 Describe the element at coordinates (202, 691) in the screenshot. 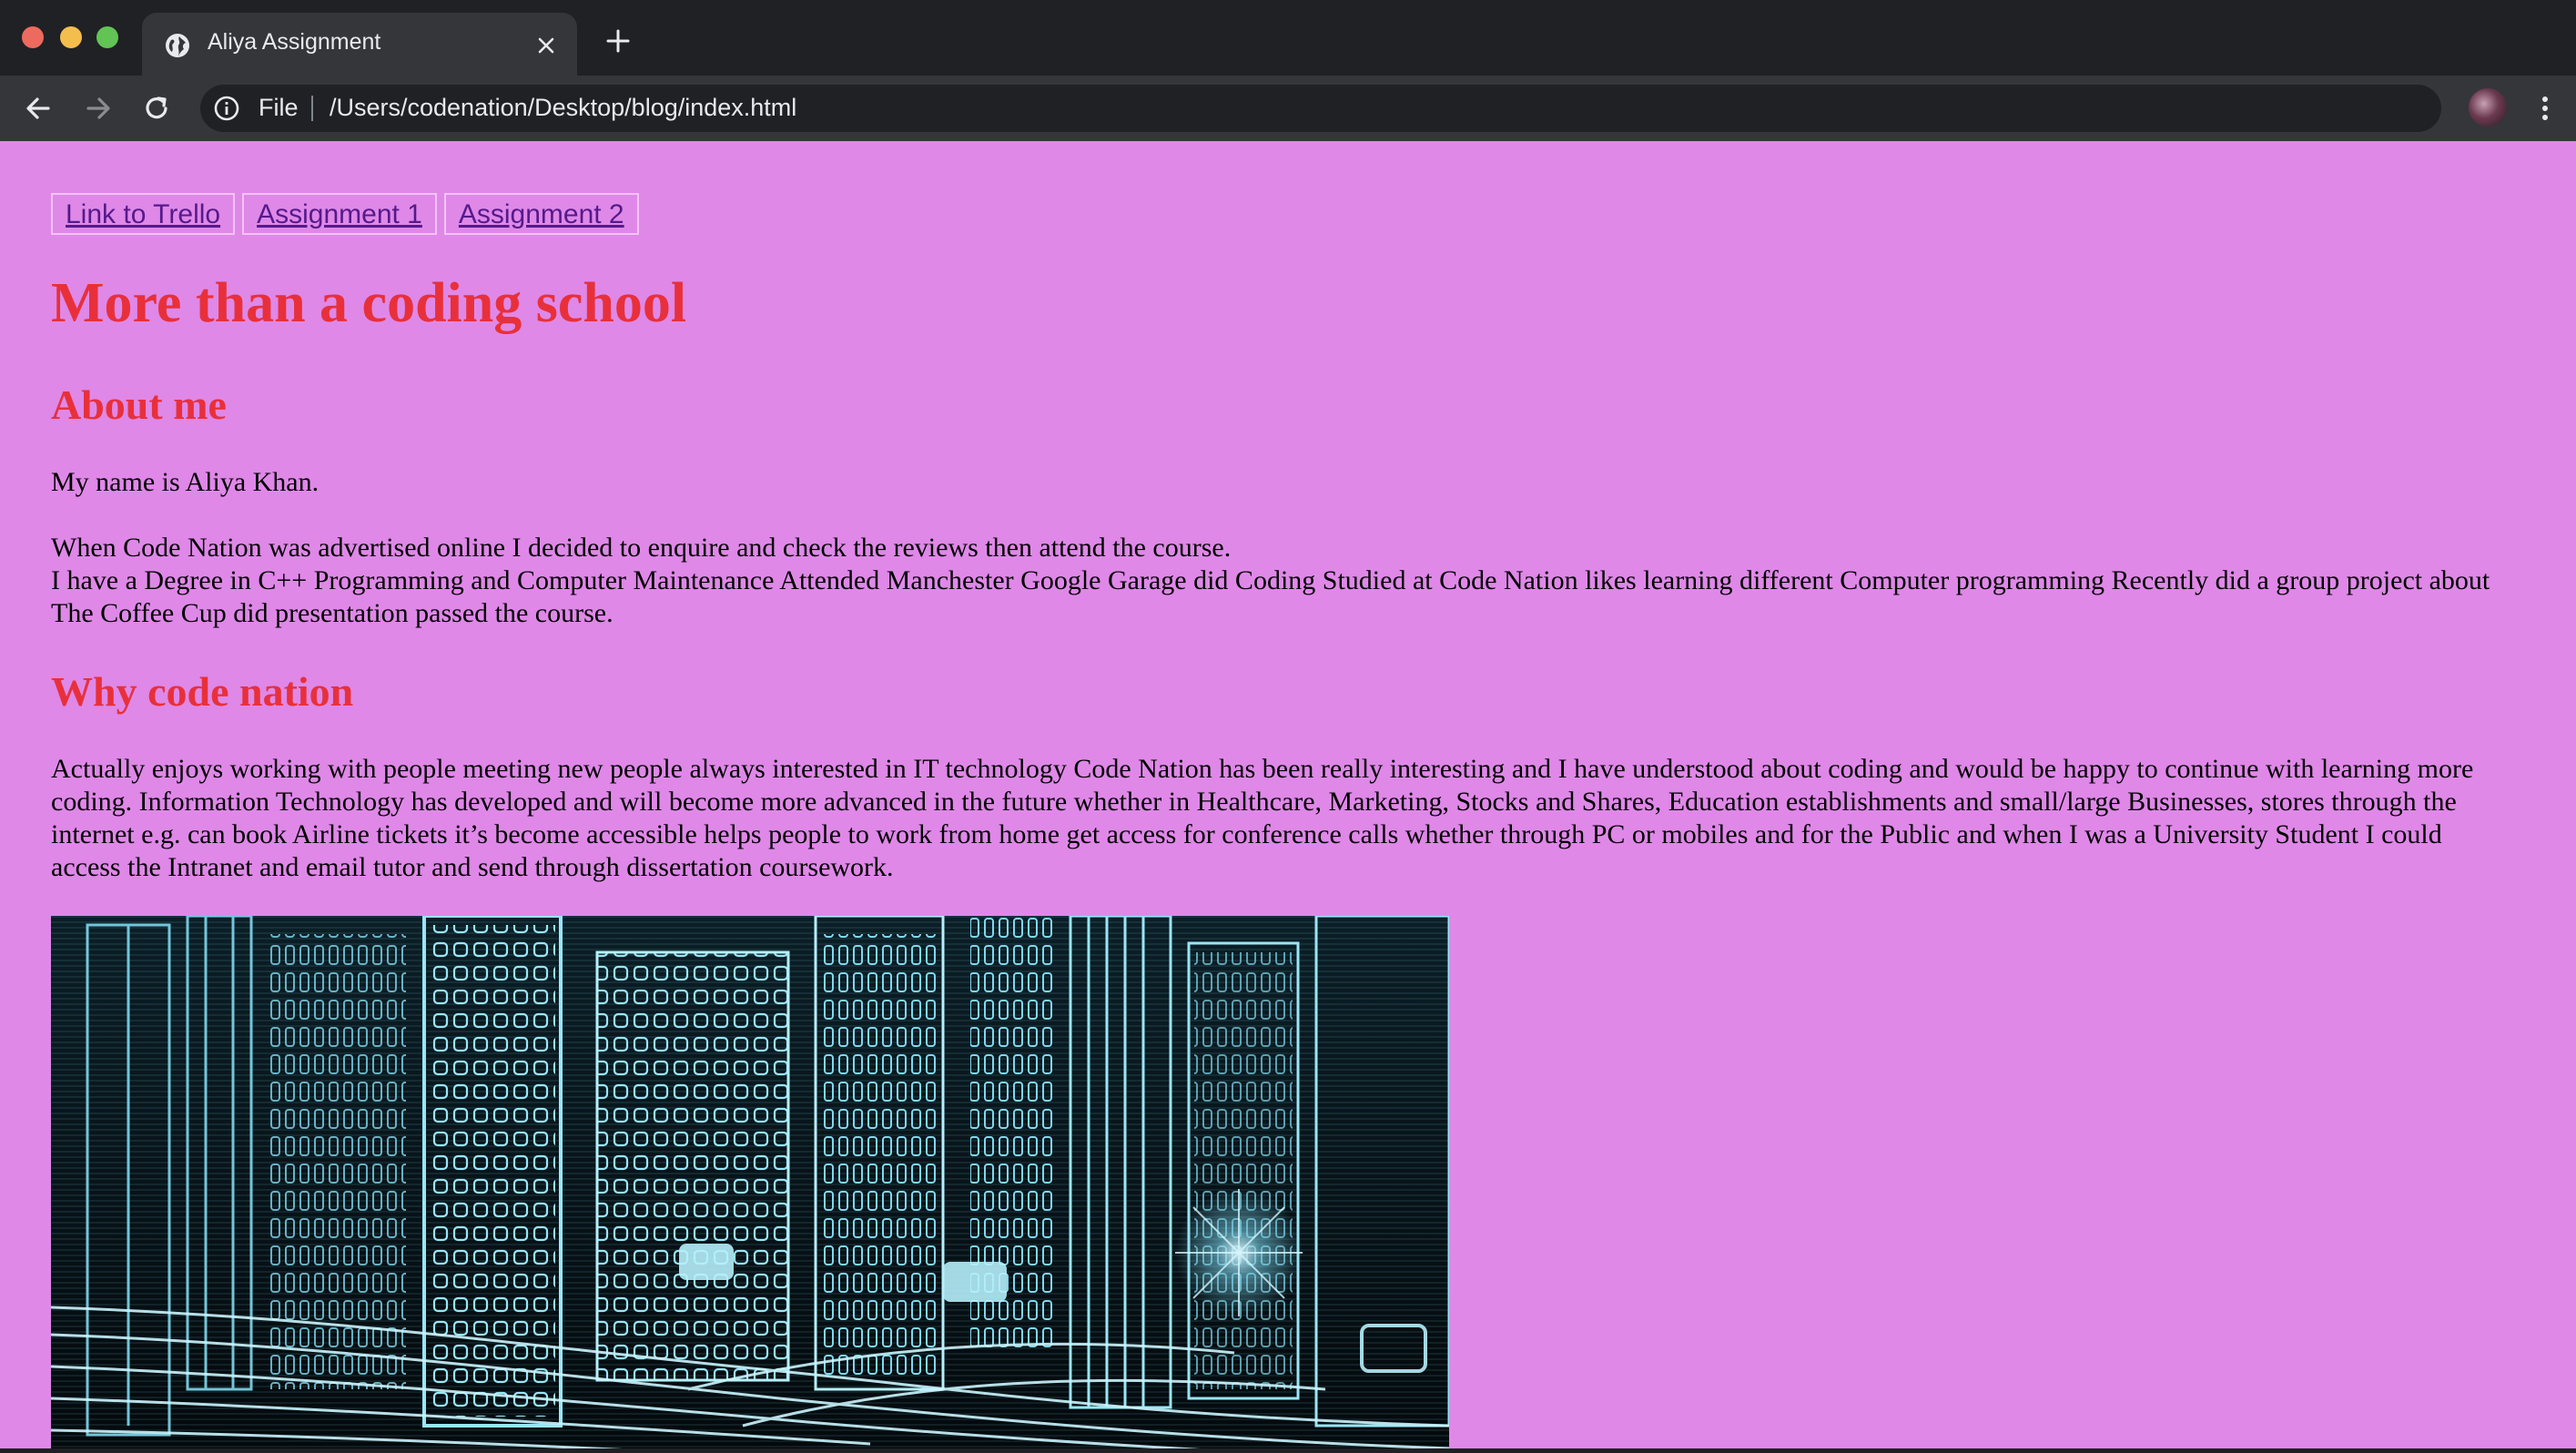

I see `why-heading: Why code nation` at that location.